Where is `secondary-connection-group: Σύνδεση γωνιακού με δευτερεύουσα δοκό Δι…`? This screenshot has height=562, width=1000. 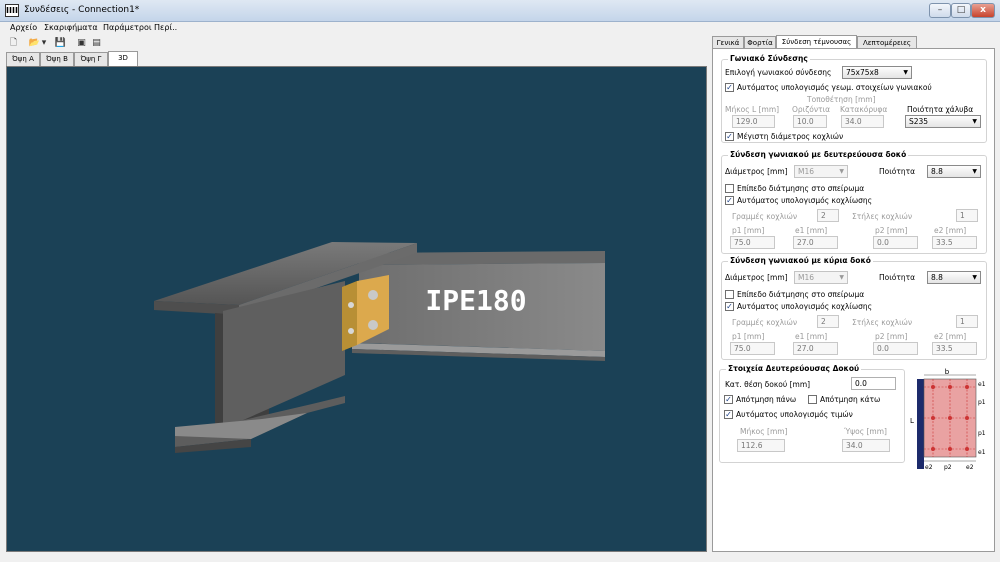
secondary-connection-group: Σύνδεση γωνιακού με δευτερεύουσα δοκό Δι… is located at coordinates (854, 202).